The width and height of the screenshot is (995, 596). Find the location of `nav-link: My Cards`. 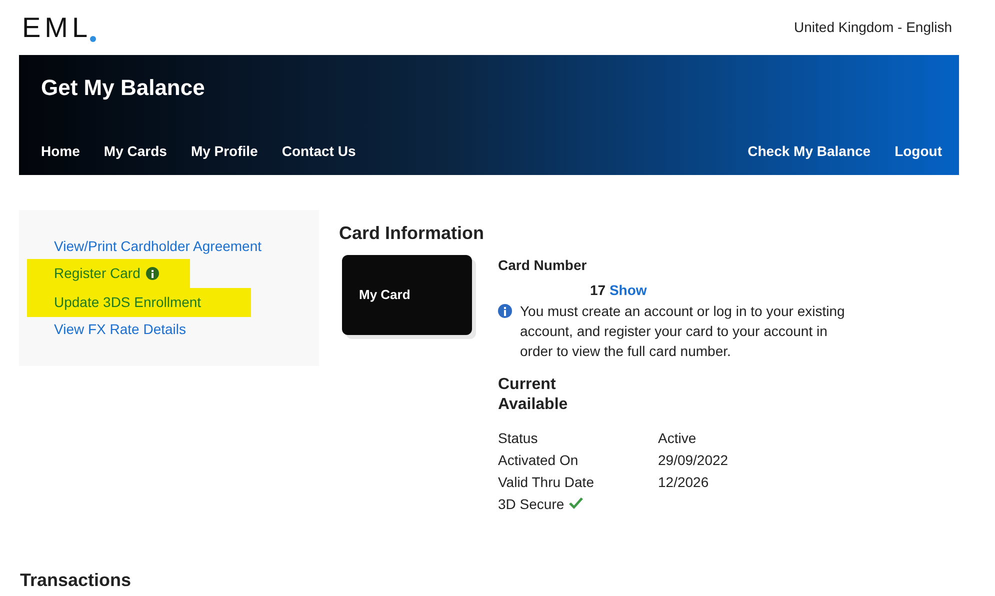

nav-link: My Cards is located at coordinates (135, 151).